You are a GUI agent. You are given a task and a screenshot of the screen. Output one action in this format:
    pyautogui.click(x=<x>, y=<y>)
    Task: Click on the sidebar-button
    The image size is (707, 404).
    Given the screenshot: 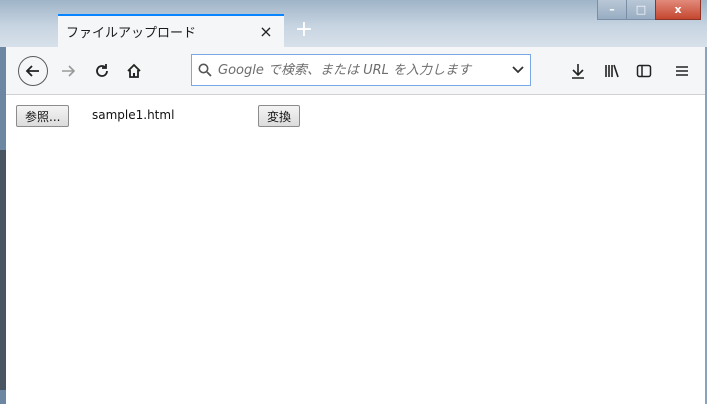 What is the action you would take?
    pyautogui.click(x=644, y=71)
    